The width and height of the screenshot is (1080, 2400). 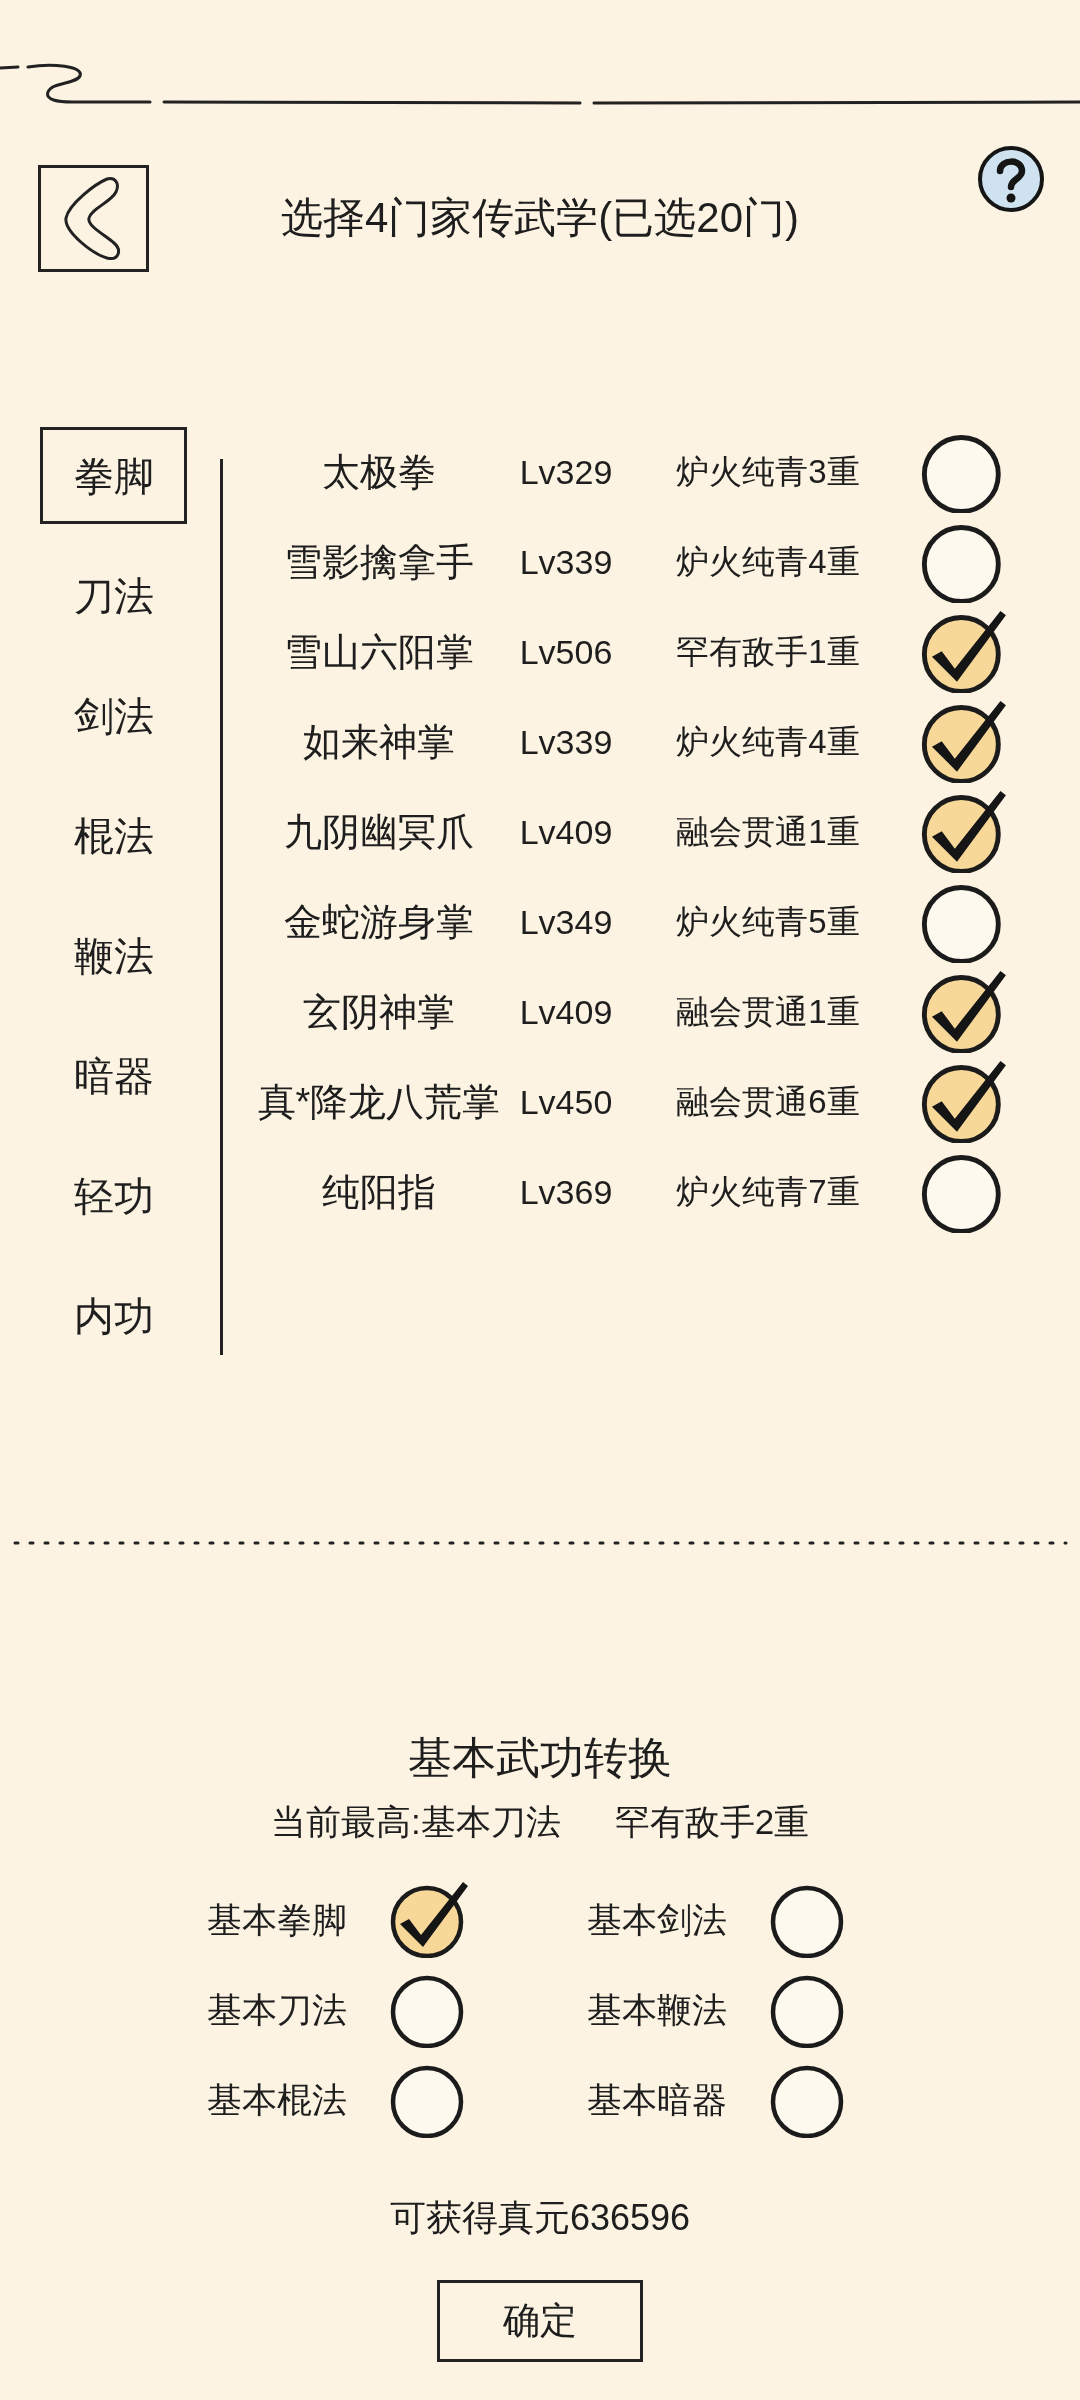 What do you see at coordinates (379, 652) in the screenshot?
I see `skill-name: 雪山六阳掌` at bounding box center [379, 652].